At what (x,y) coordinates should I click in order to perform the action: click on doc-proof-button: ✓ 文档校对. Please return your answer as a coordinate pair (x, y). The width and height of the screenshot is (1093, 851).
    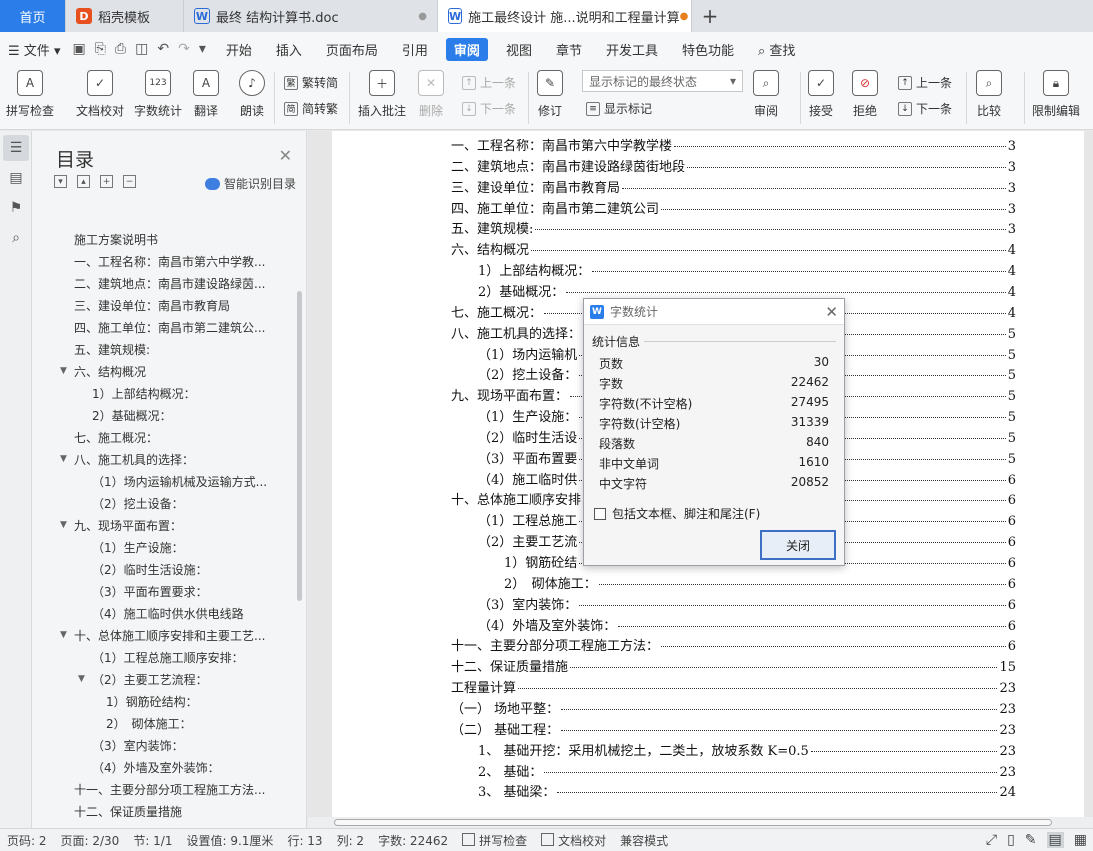
    Looking at the image, I should click on (100, 94).